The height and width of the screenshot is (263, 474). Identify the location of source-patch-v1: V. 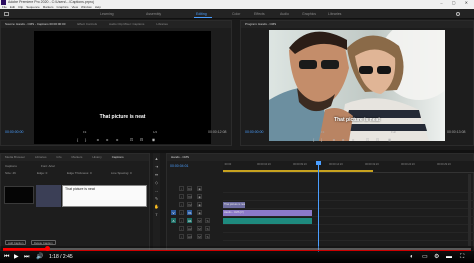
(173, 212).